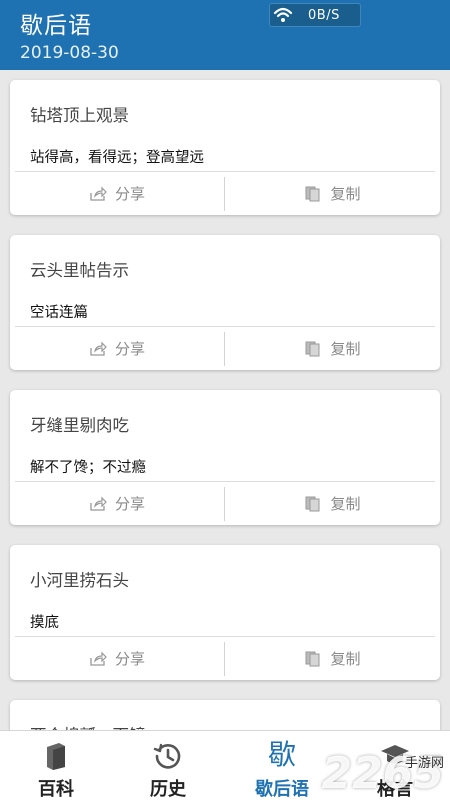  I want to click on tab-baike: 百科, so click(56, 765).